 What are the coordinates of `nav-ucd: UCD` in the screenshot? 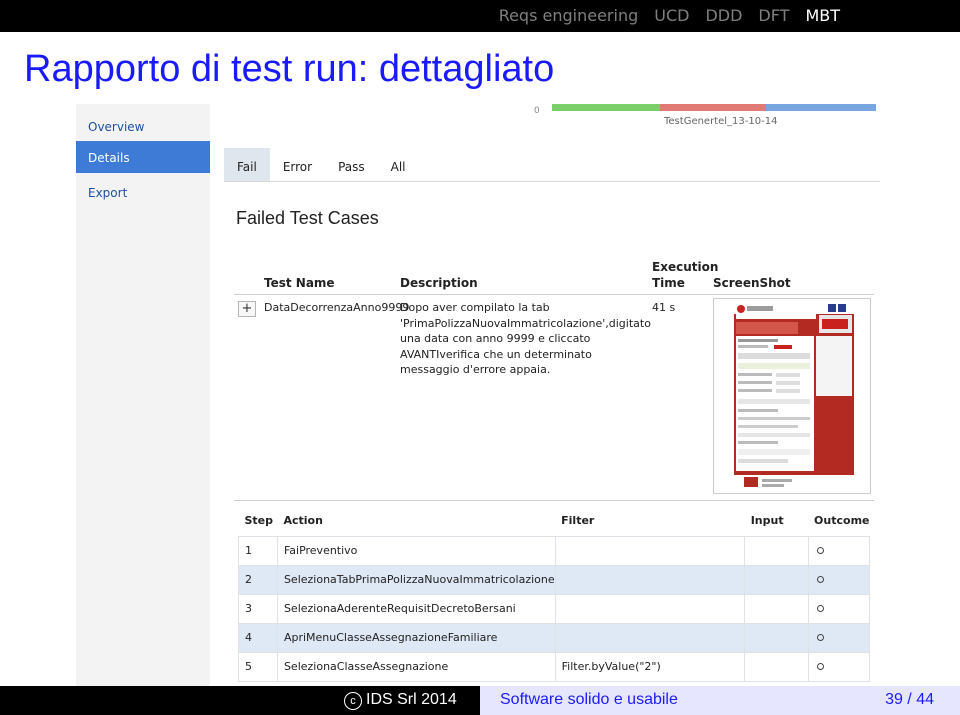 It's located at (671, 15).